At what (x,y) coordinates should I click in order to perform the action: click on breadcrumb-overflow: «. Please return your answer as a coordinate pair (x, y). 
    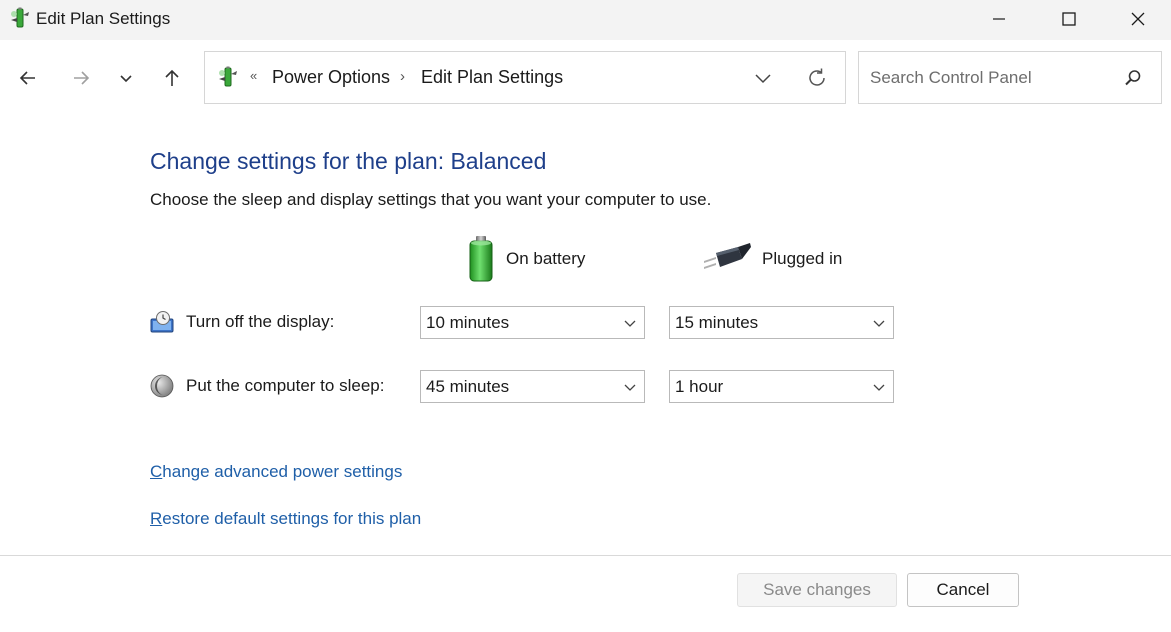
    Looking at the image, I should click on (253, 75).